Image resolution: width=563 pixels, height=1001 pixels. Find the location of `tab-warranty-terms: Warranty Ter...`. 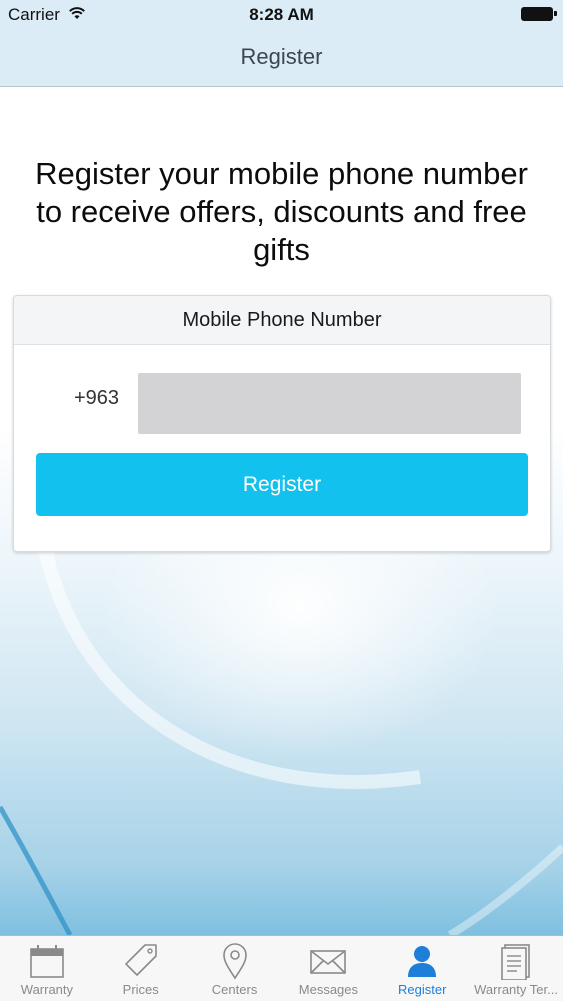

tab-warranty-terms: Warranty Ter... is located at coordinates (516, 968).